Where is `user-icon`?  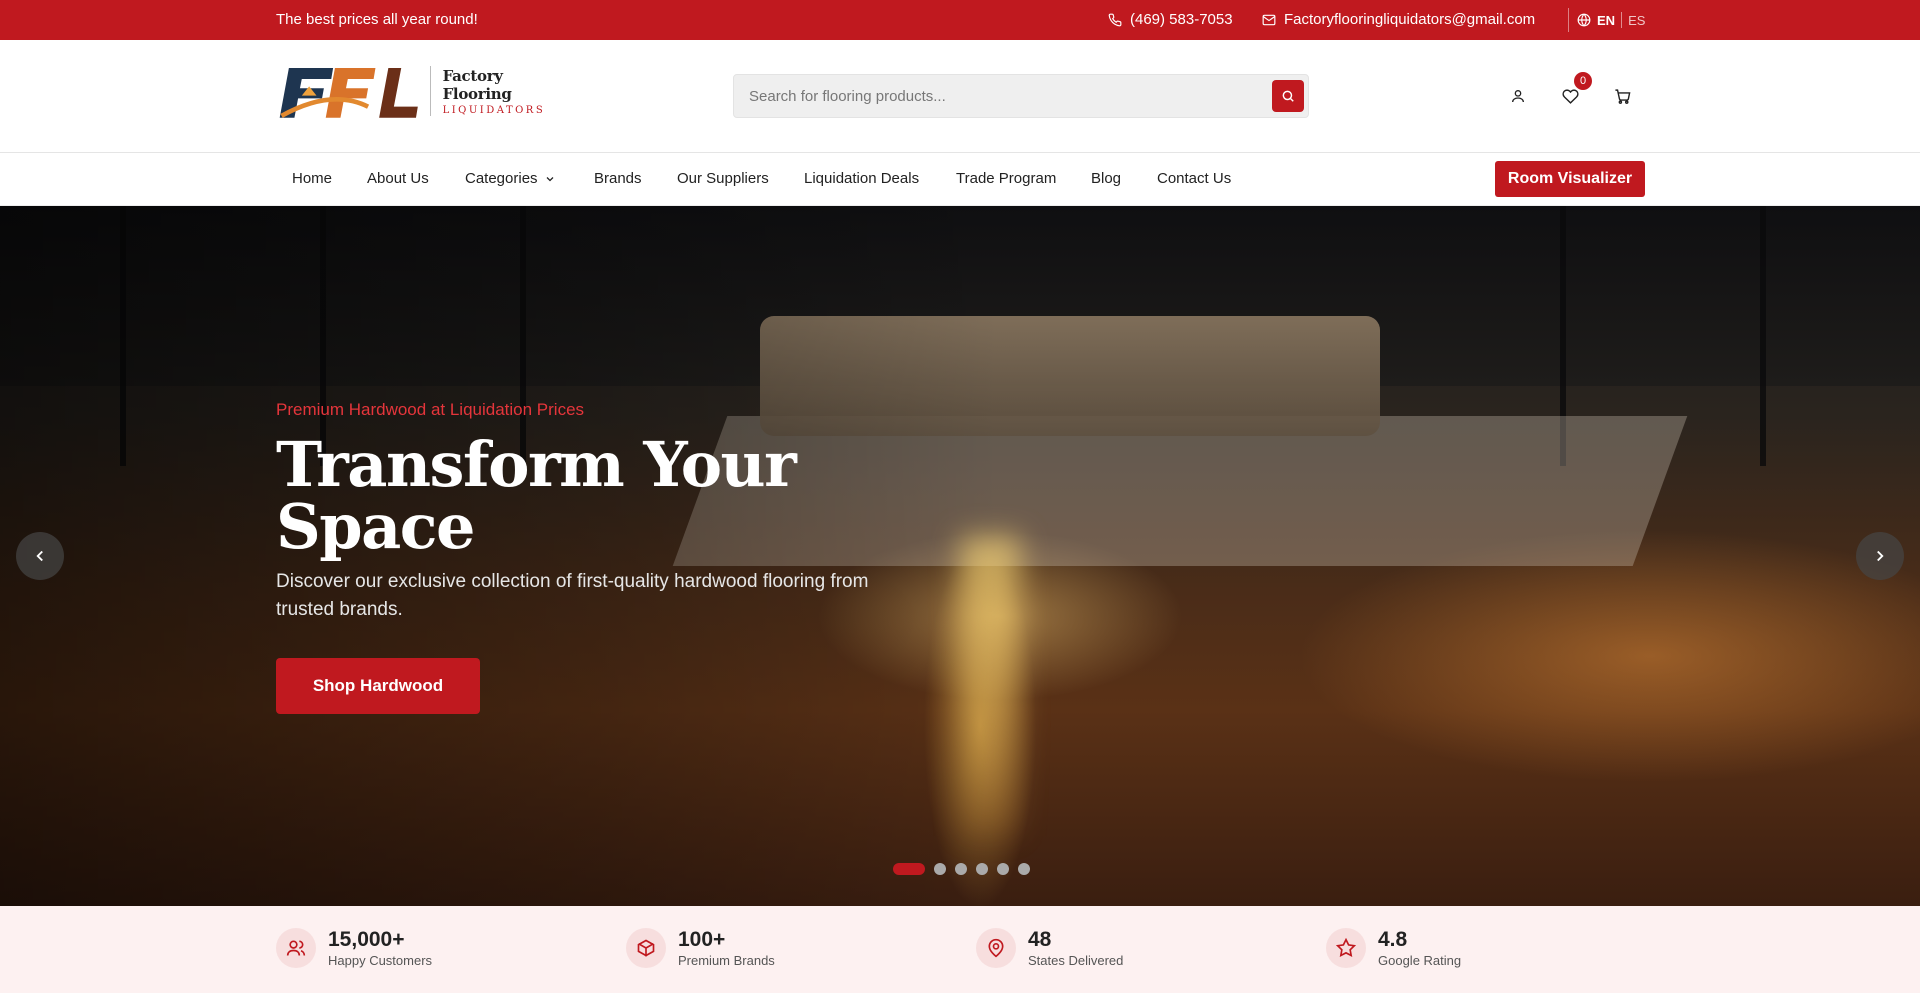
user-icon is located at coordinates (1518, 96).